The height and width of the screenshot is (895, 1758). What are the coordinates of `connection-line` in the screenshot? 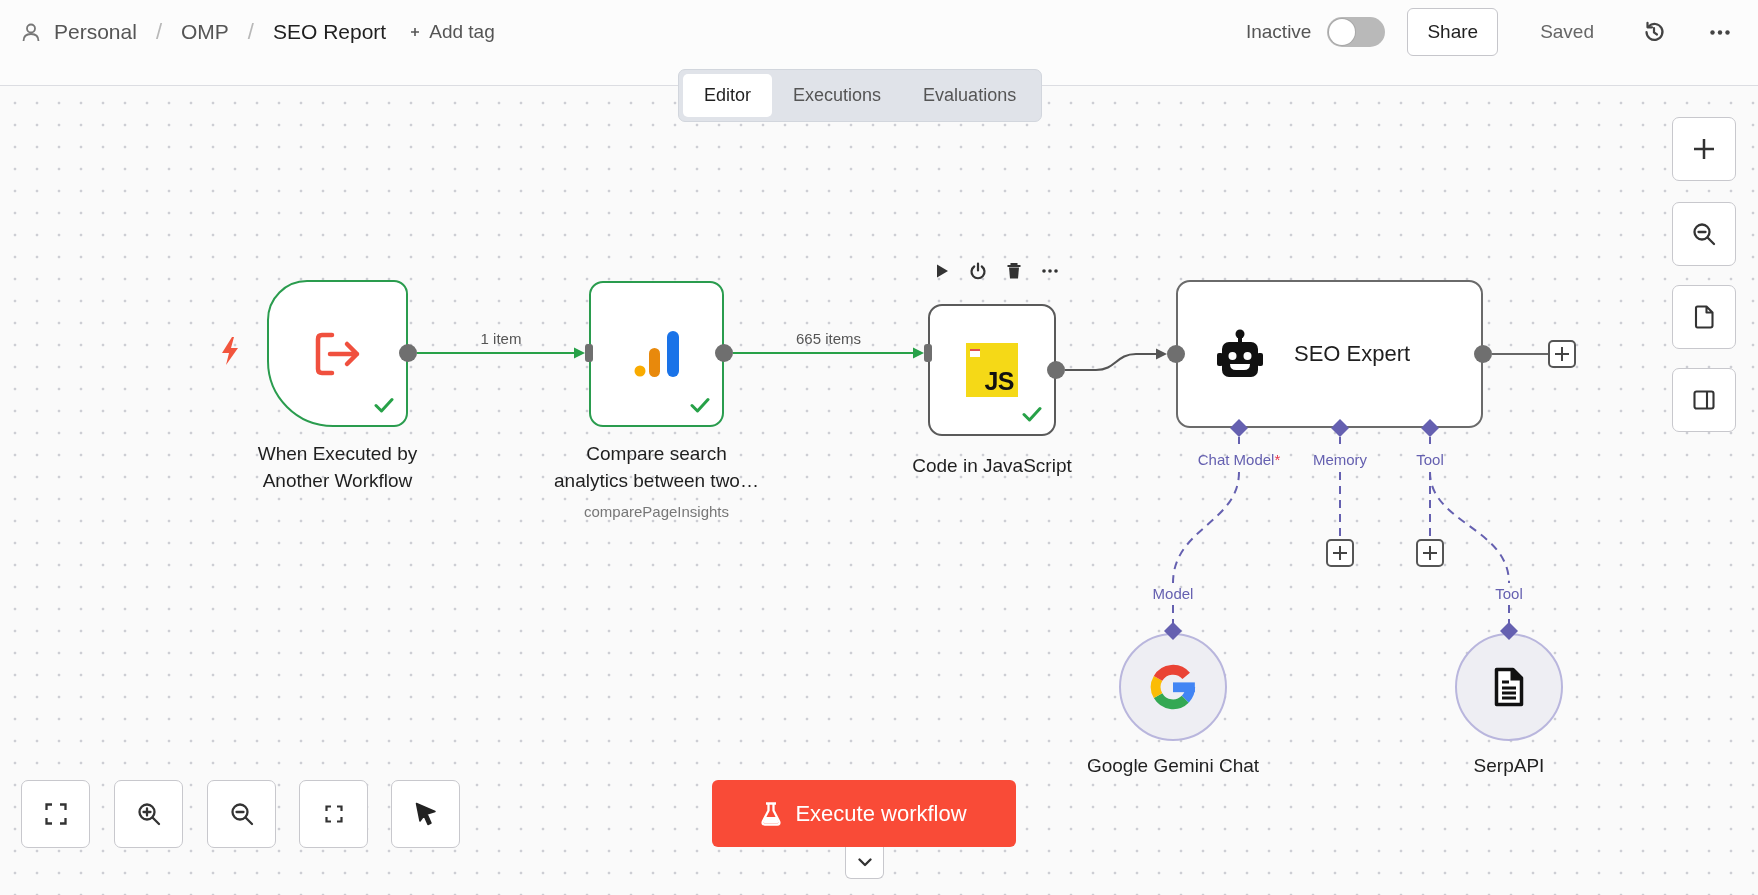 It's located at (1520, 354).